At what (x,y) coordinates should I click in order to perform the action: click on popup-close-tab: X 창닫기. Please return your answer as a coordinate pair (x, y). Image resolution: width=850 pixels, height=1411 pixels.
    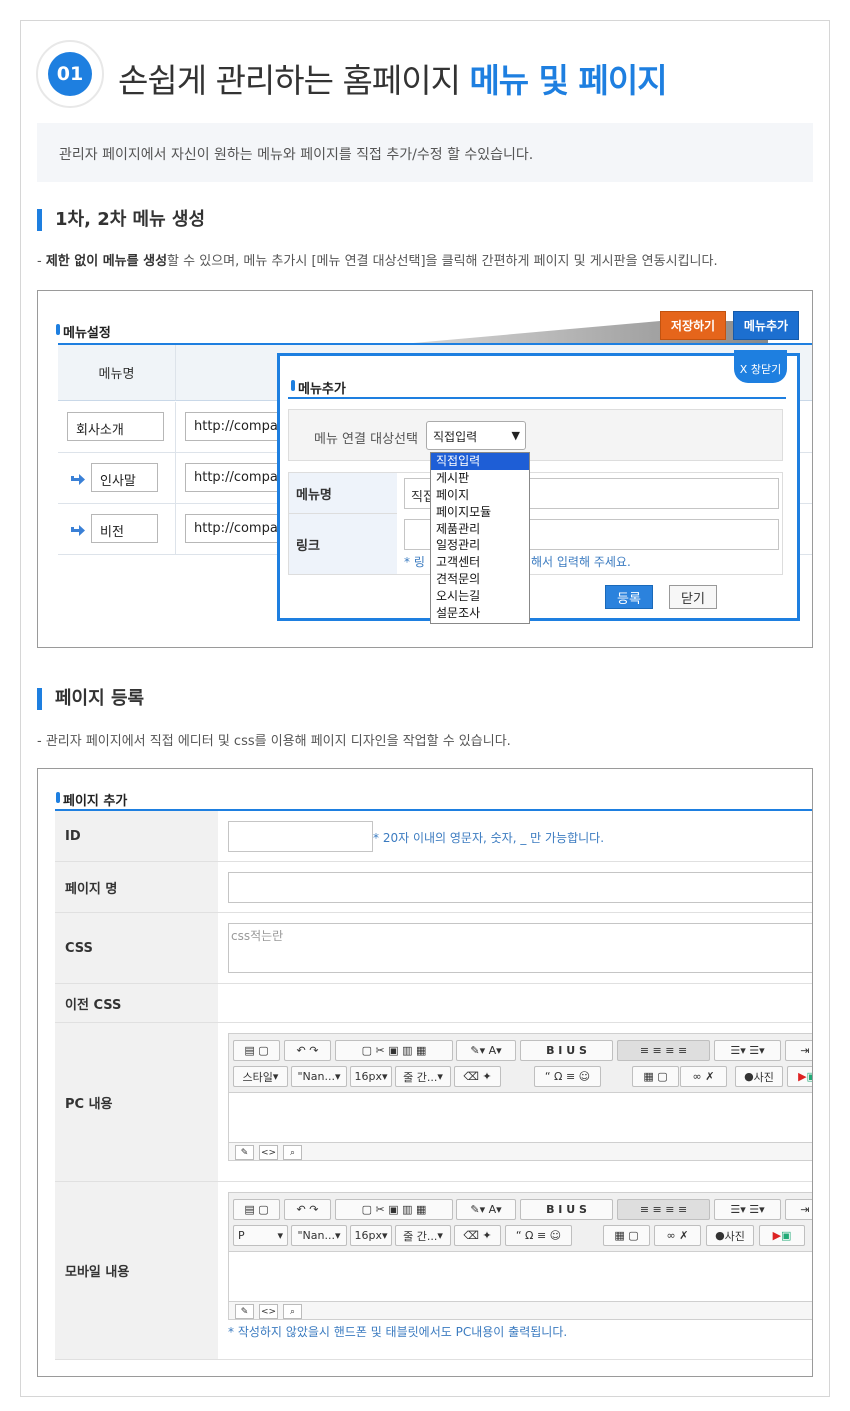
    Looking at the image, I should click on (760, 366).